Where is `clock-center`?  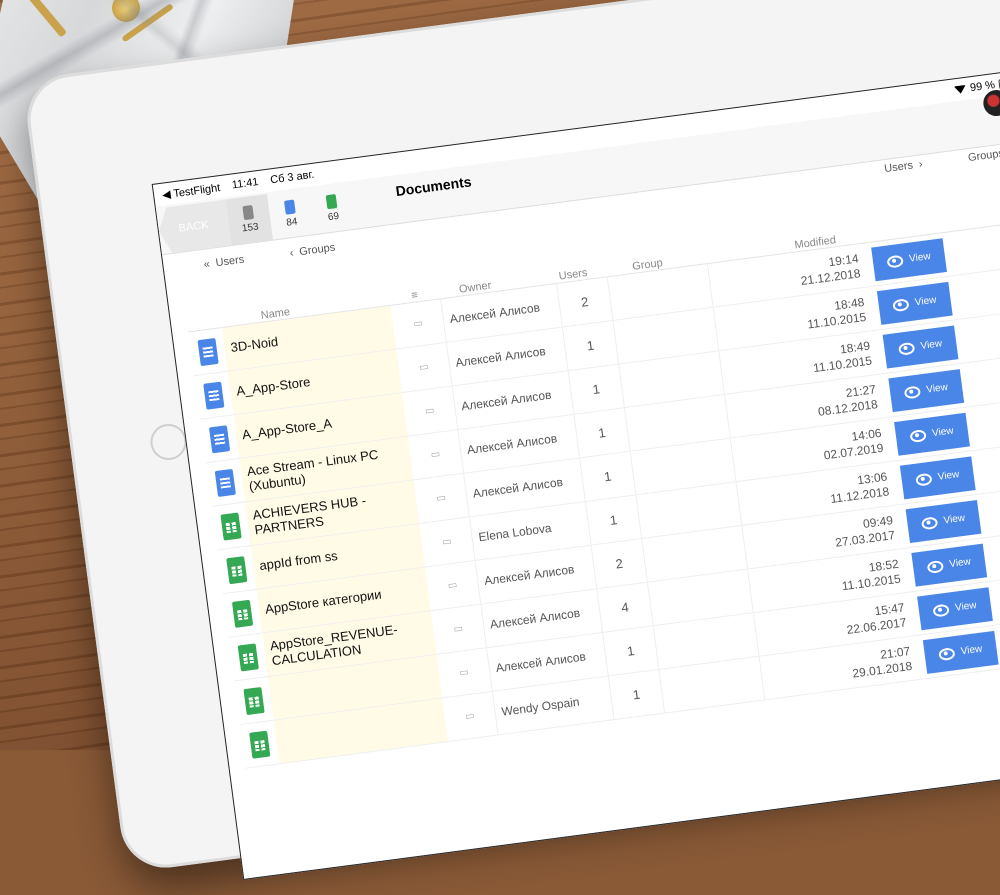 clock-center is located at coordinates (126, 11).